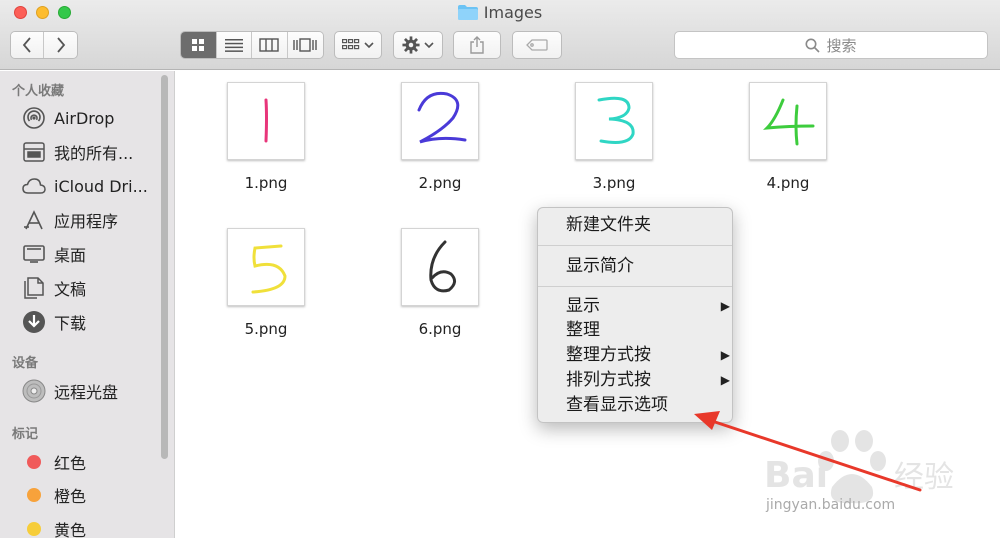 Image resolution: width=1000 pixels, height=538 pixels. Describe the element at coordinates (351, 44) in the screenshot. I see `arrange-grid-icon` at that location.